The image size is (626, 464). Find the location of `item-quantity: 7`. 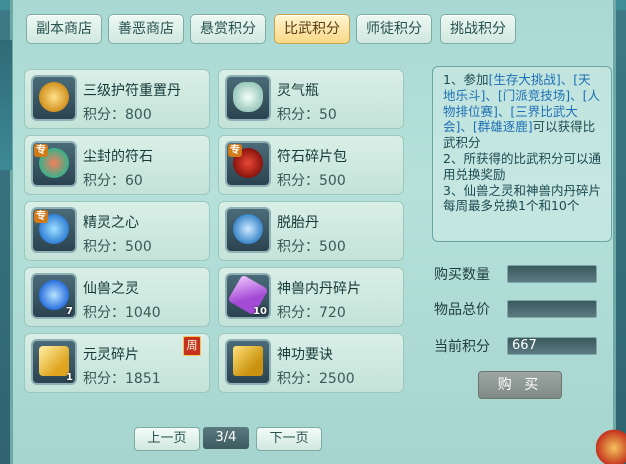

item-quantity: 7 is located at coordinates (69, 311).